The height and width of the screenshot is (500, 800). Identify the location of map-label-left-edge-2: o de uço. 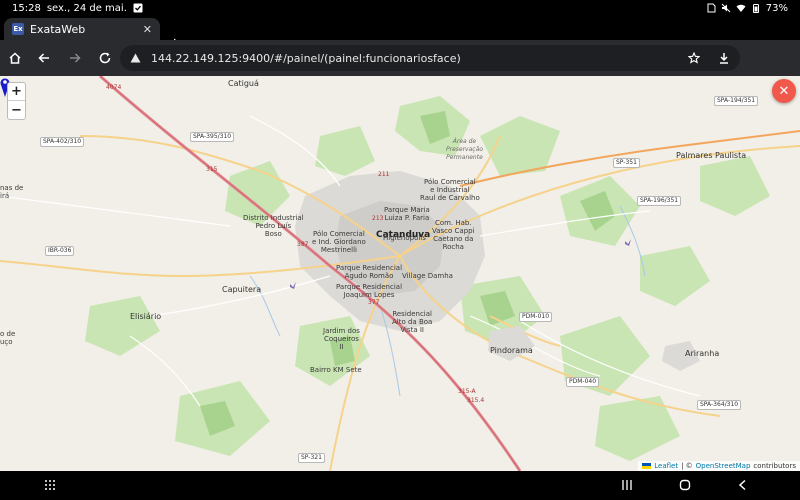
(8, 338).